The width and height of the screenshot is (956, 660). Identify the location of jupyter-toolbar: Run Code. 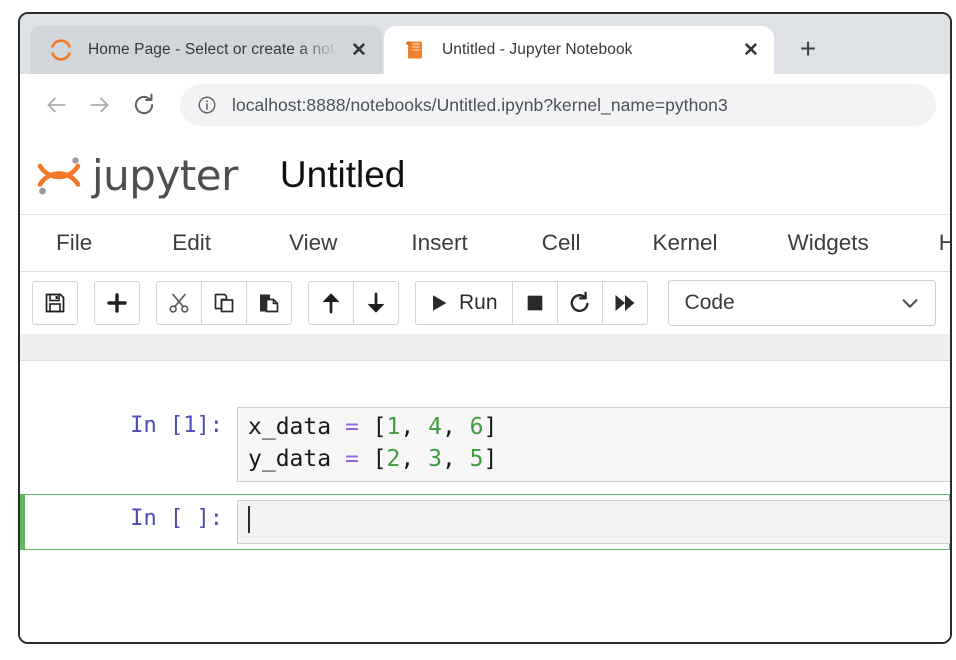
(485, 303).